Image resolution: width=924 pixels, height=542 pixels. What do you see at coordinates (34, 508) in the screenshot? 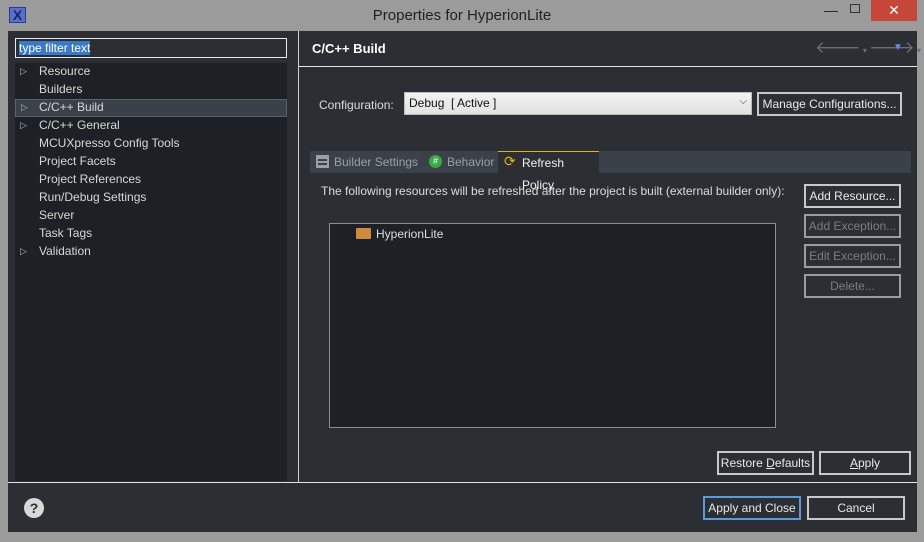
I see `help-icon: ?` at bounding box center [34, 508].